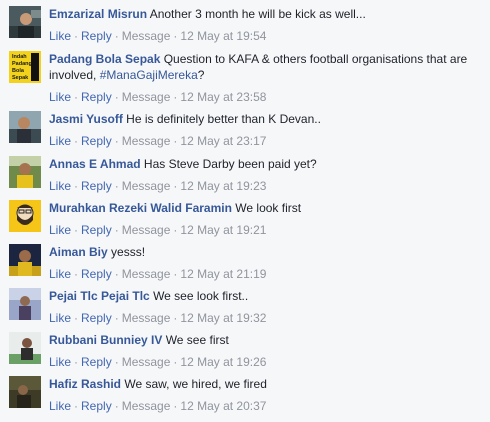 Image resolution: width=490 pixels, height=422 pixels. I want to click on comment-timestamp: 12 May at 23:17, so click(223, 141).